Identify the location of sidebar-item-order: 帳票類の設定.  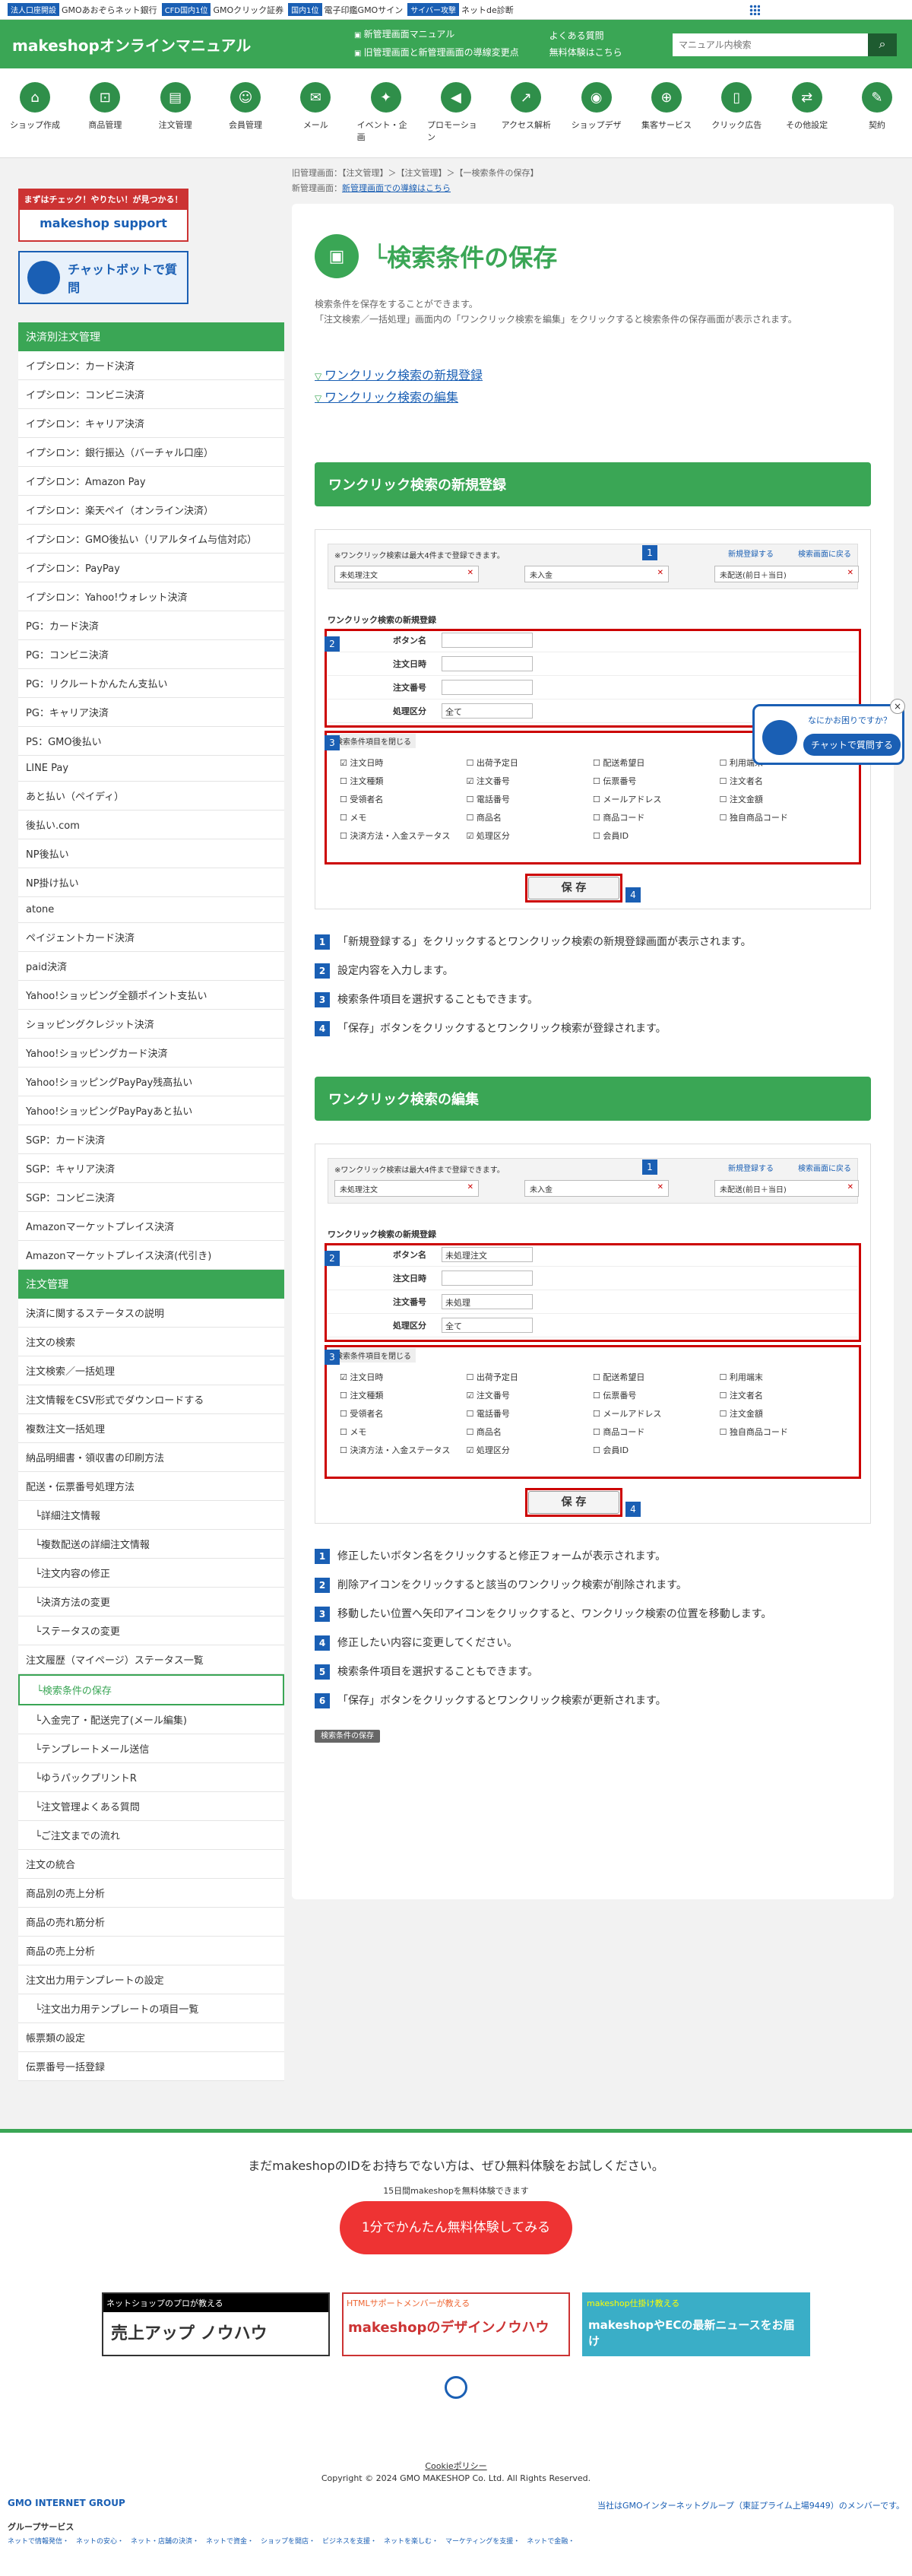
(151, 2038).